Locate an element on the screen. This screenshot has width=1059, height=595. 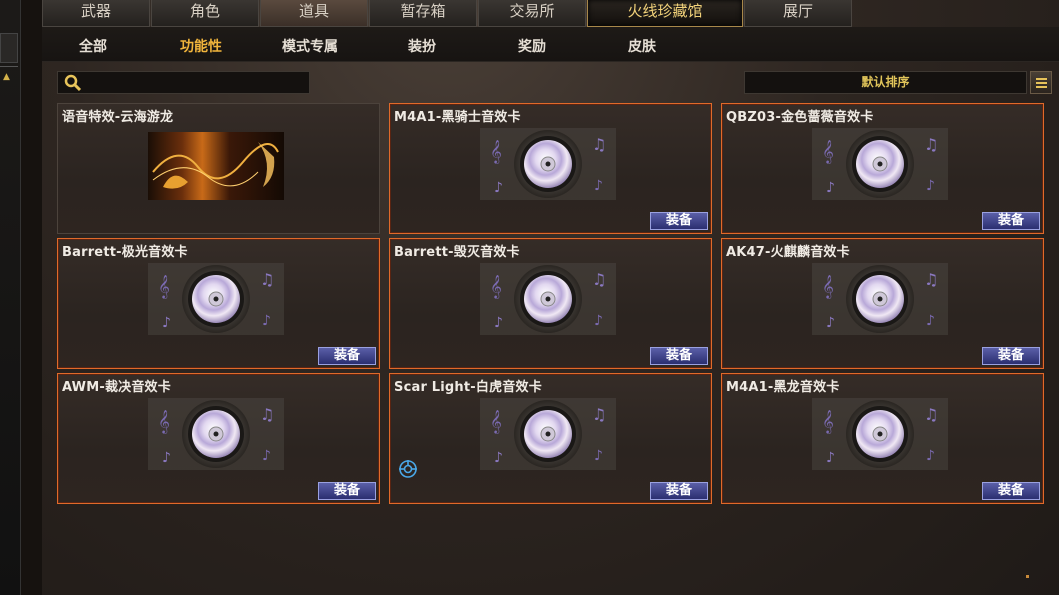
item-title: 语音特效-云海游龙 is located at coordinates (118, 117).